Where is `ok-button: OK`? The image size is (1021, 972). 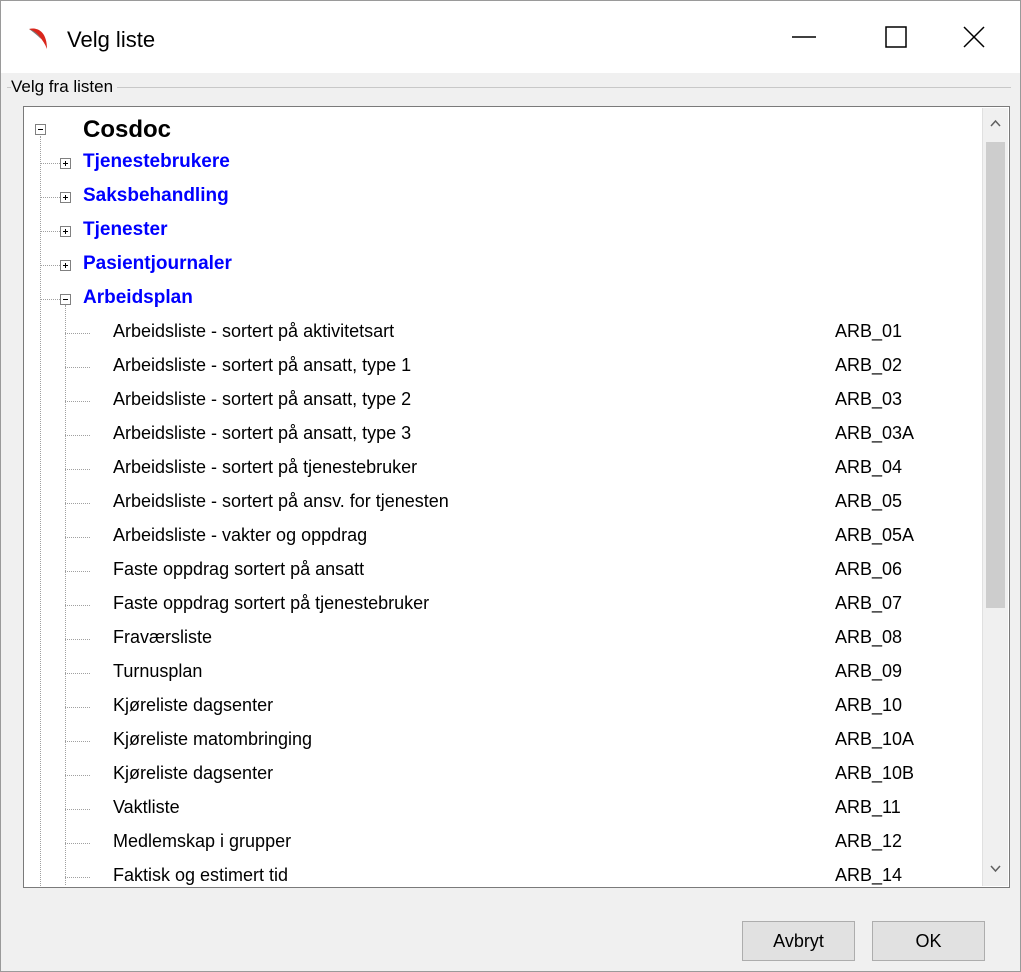
ok-button: OK is located at coordinates (928, 941).